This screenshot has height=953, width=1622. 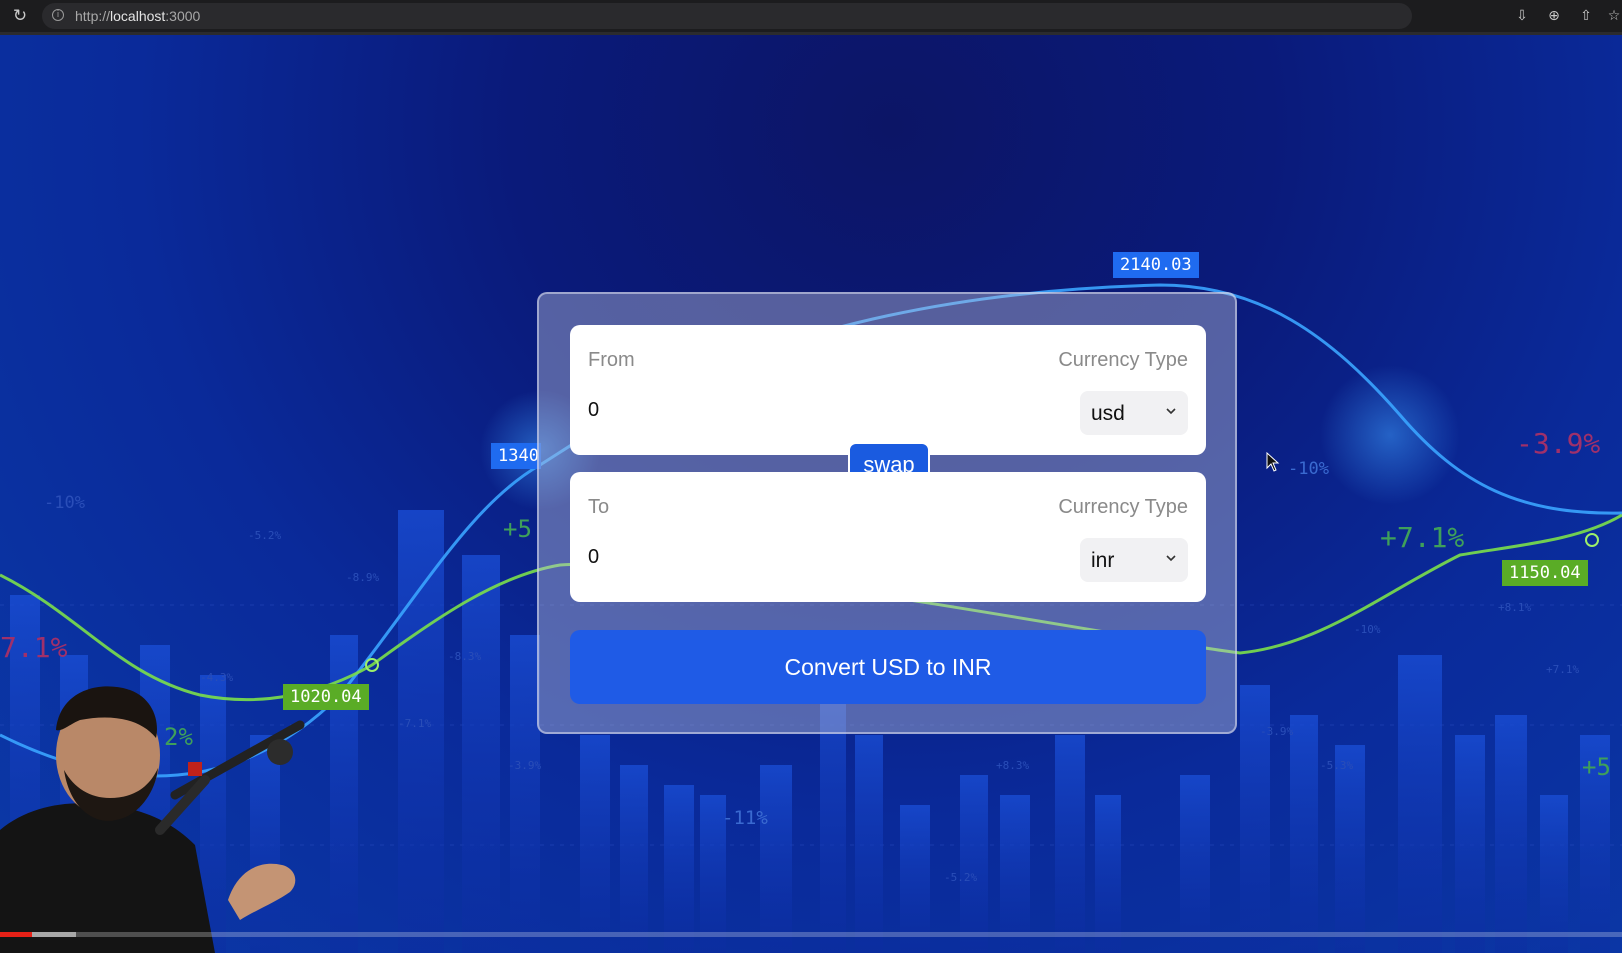 What do you see at coordinates (888, 537) in the screenshot?
I see `to-panel: To Currency Type inr` at bounding box center [888, 537].